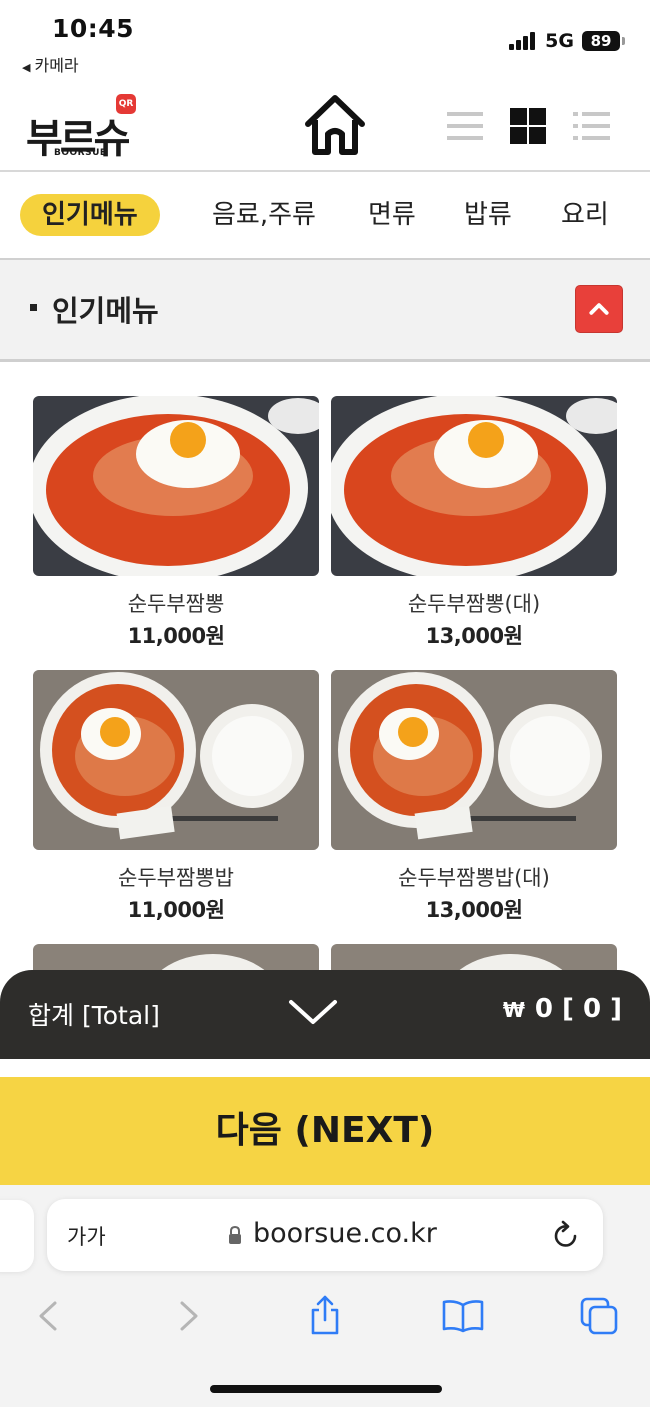 This screenshot has width=650, height=1407. I want to click on menu-item-name: 순두부짬뽕(대), so click(474, 604).